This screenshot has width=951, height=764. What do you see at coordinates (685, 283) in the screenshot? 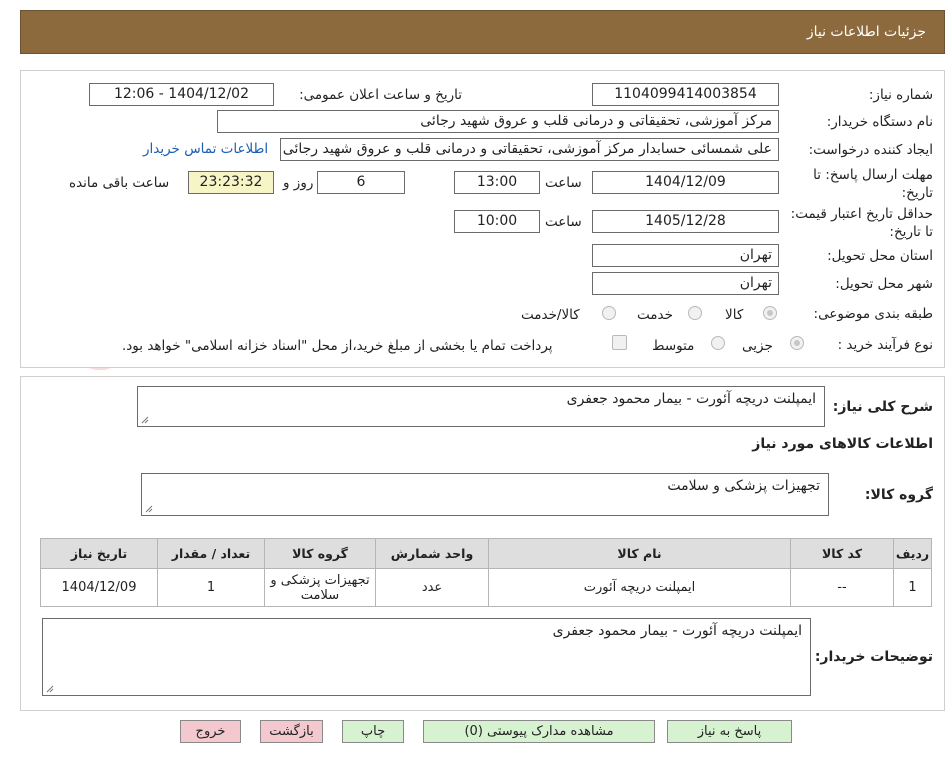
I see `city-field: تهران` at bounding box center [685, 283].